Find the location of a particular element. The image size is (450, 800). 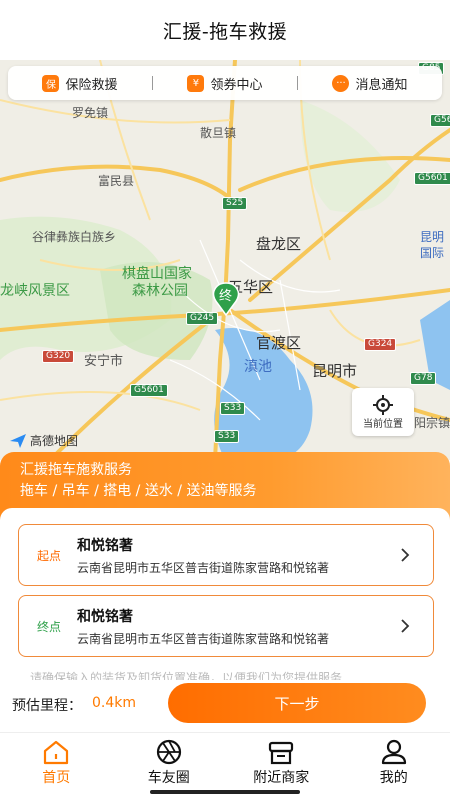

road-shield-g78: G78 is located at coordinates (423, 378).